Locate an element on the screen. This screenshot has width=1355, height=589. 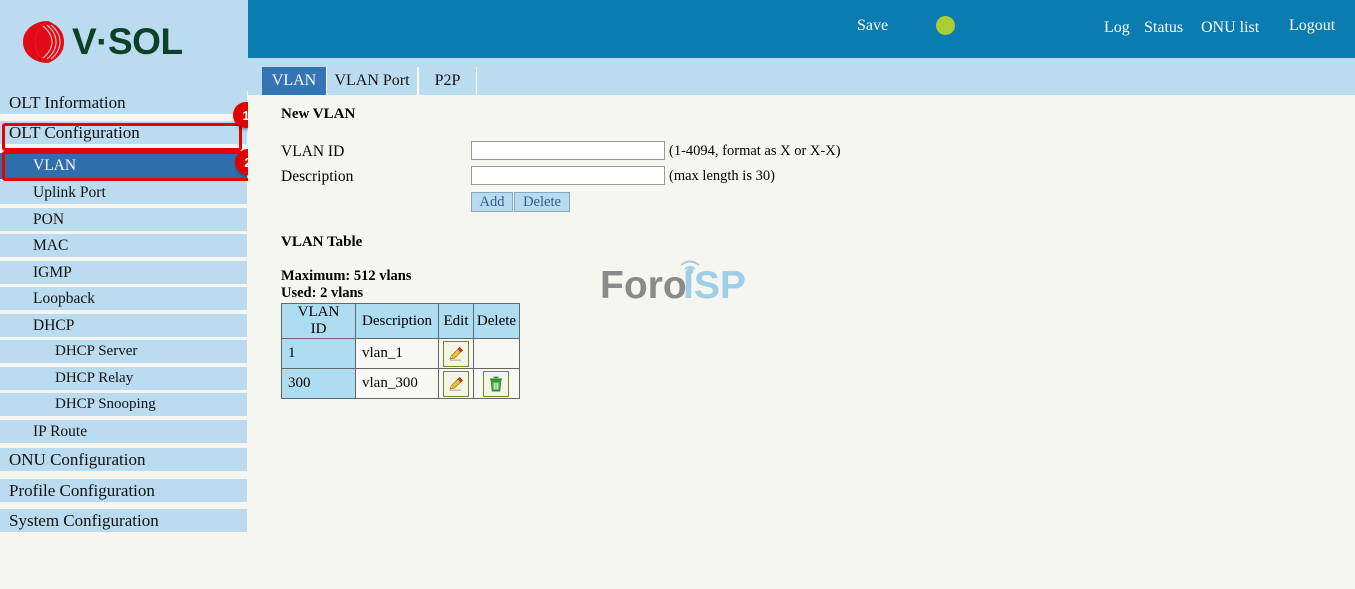
sidebar-item-igmp: IGMP is located at coordinates (123, 272).